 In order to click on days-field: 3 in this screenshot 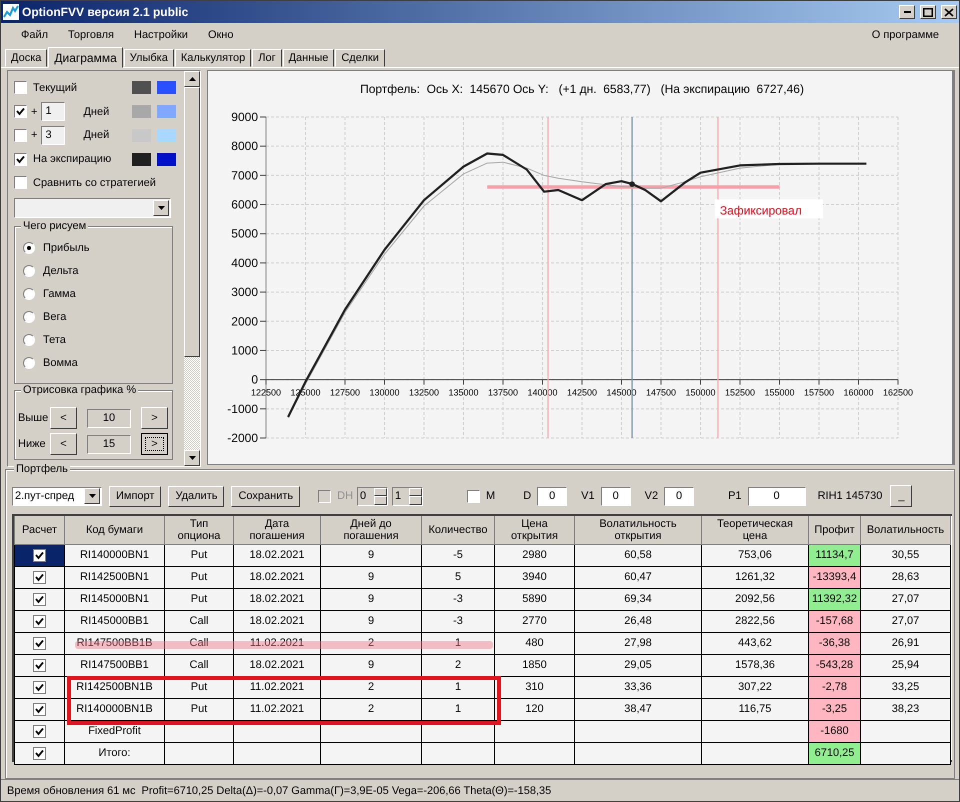, I will do `click(53, 135)`.